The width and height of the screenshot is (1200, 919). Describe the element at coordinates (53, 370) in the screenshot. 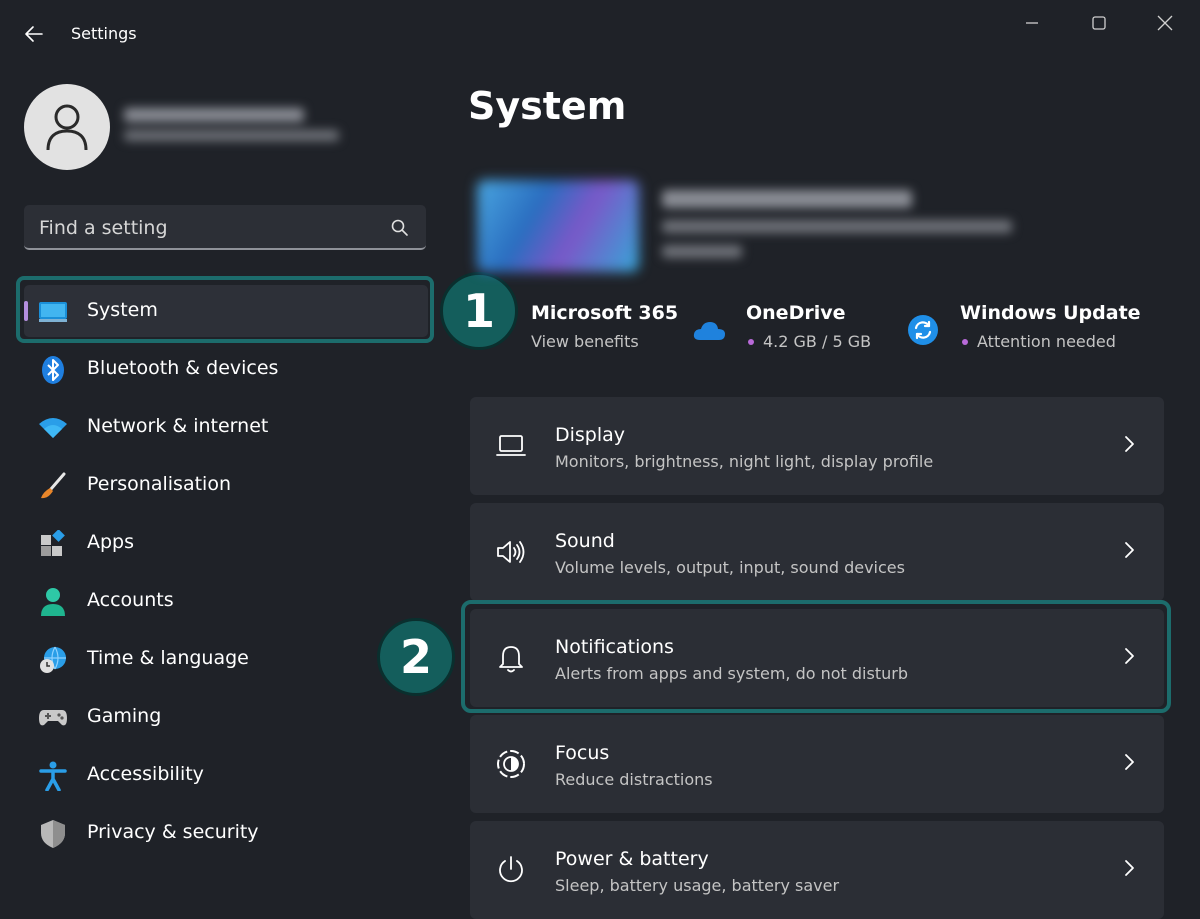

I see `bluetooth-icon` at that location.